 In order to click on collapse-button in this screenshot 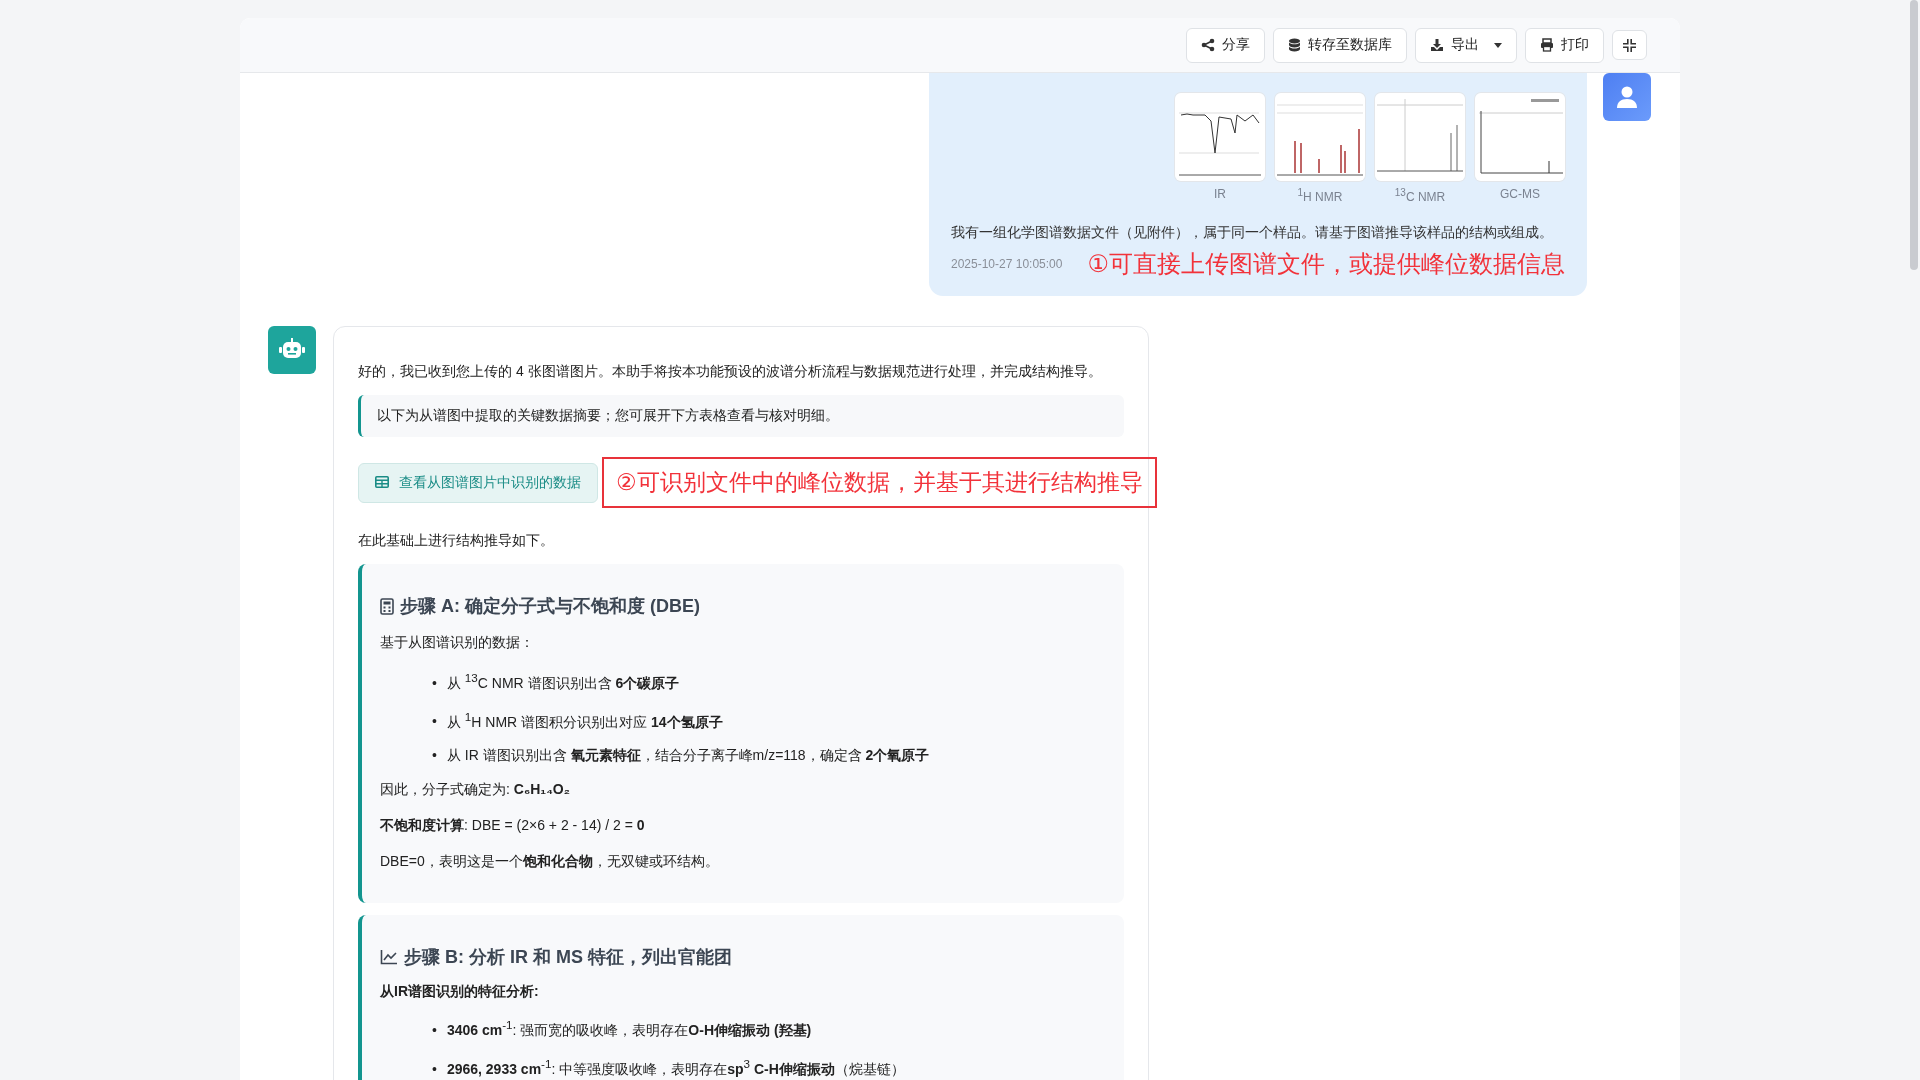, I will do `click(1629, 45)`.